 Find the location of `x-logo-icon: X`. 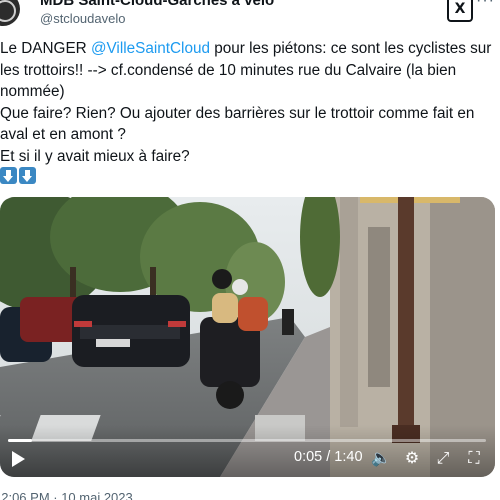

x-logo-icon: X is located at coordinates (460, 11).